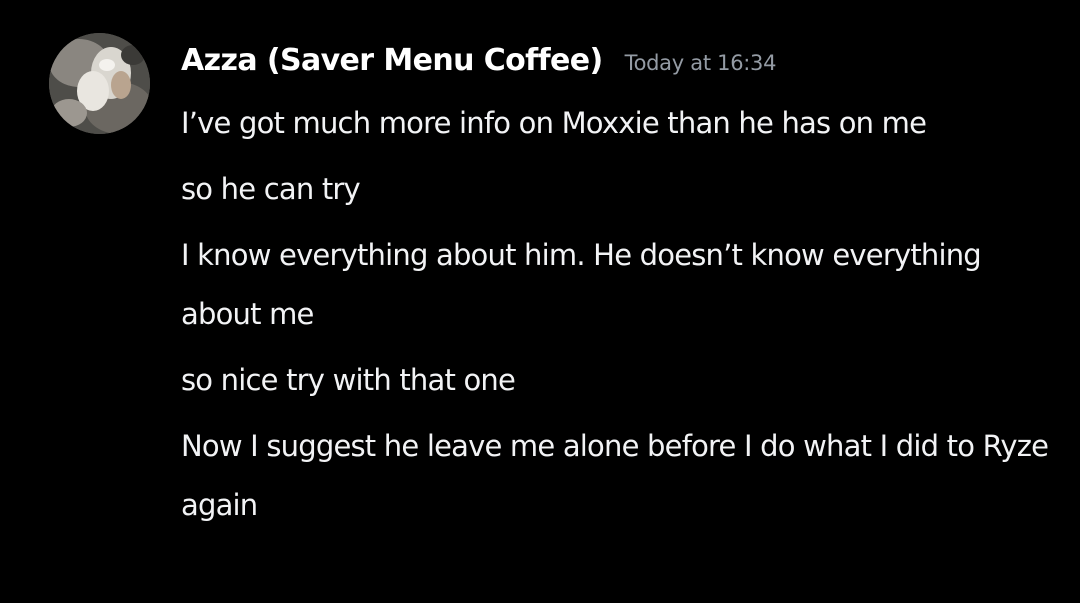 The width and height of the screenshot is (1080, 603). Describe the element at coordinates (392, 60) in the screenshot. I see `author-username: Azza (Saver Menu Coffee)` at that location.